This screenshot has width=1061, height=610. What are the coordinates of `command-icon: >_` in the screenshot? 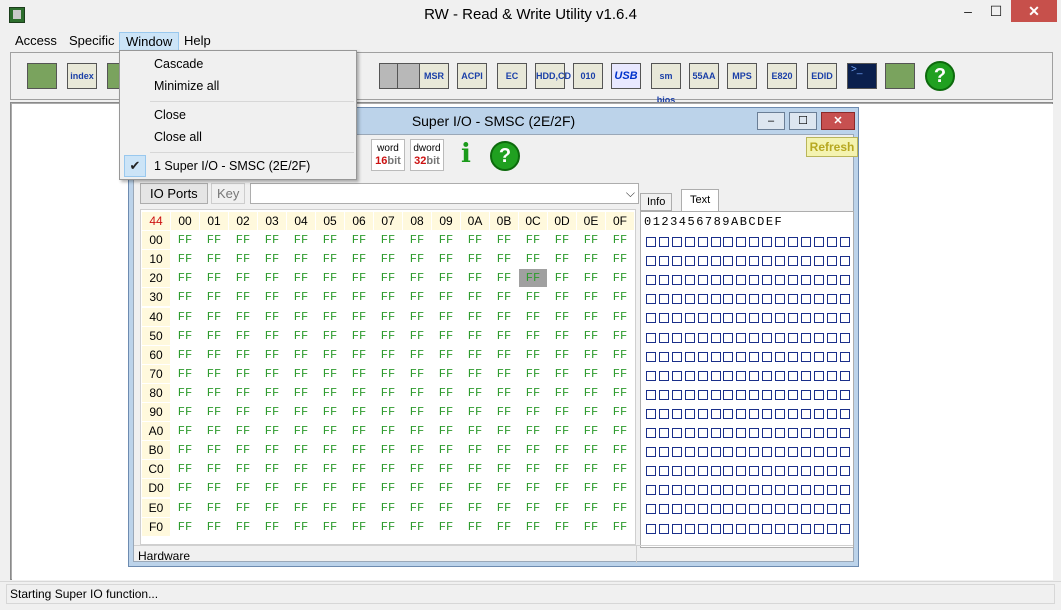 It's located at (862, 76).